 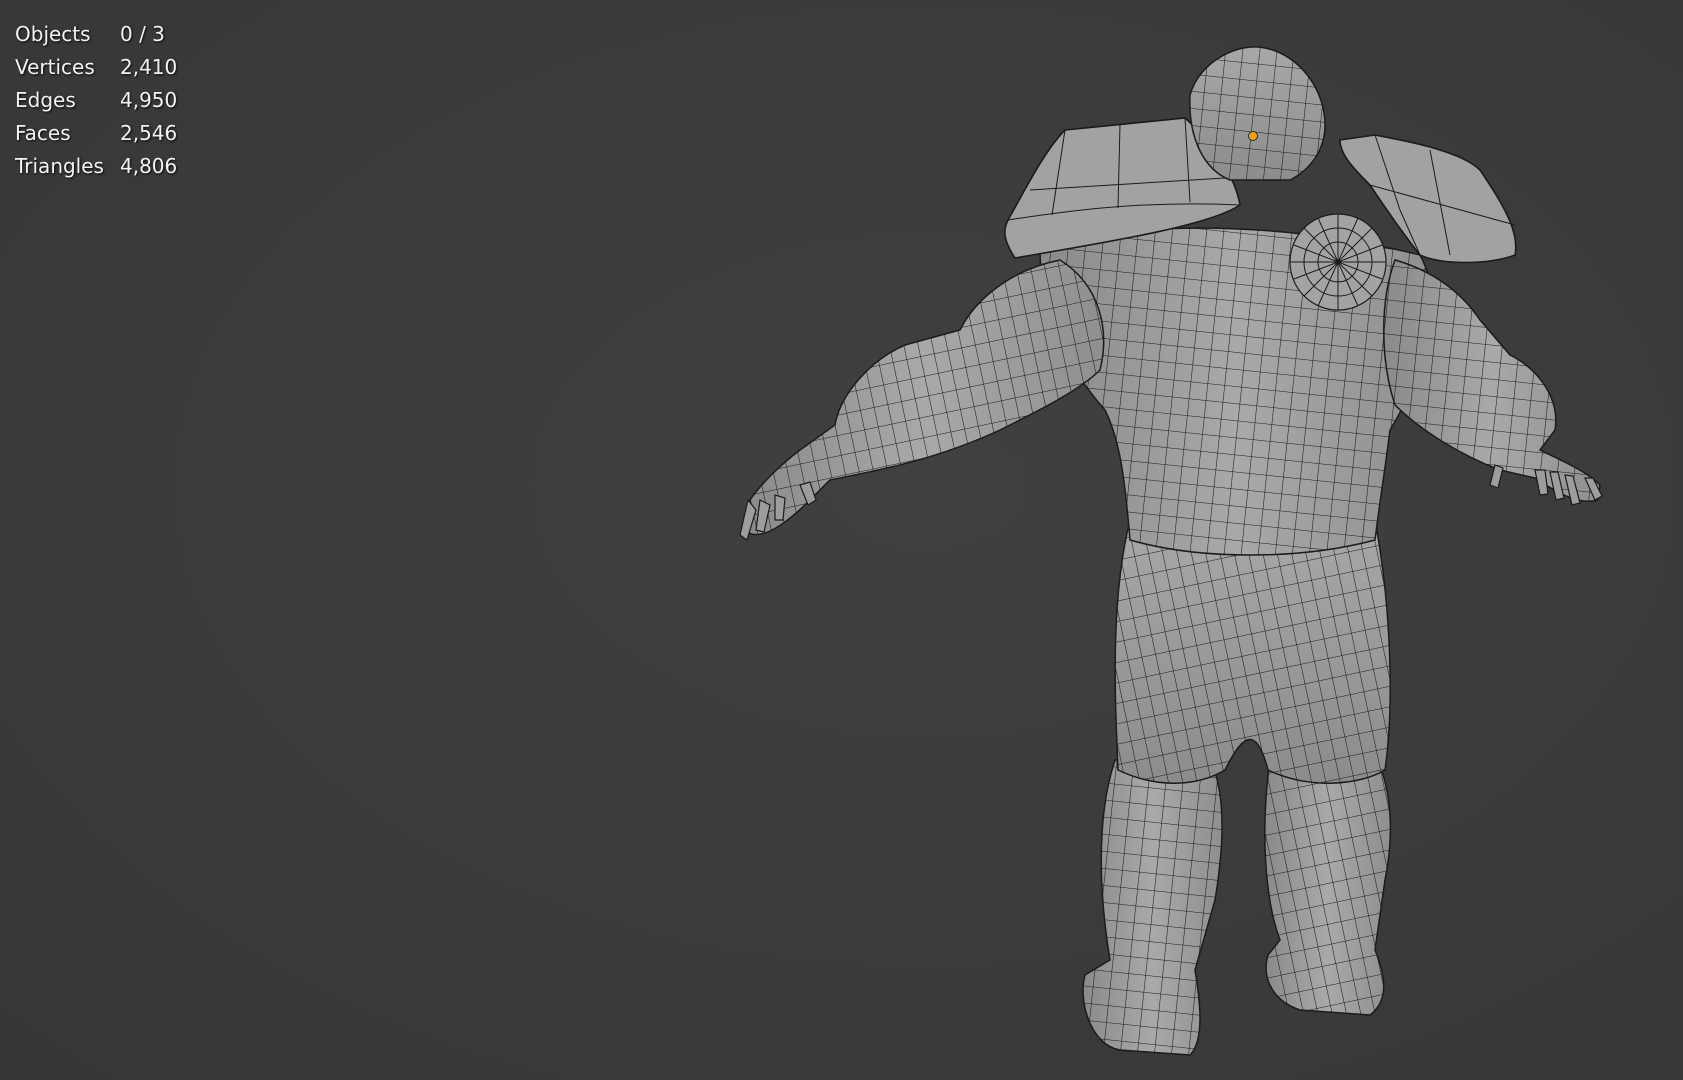 I want to click on right-arm, so click(x=1493, y=382).